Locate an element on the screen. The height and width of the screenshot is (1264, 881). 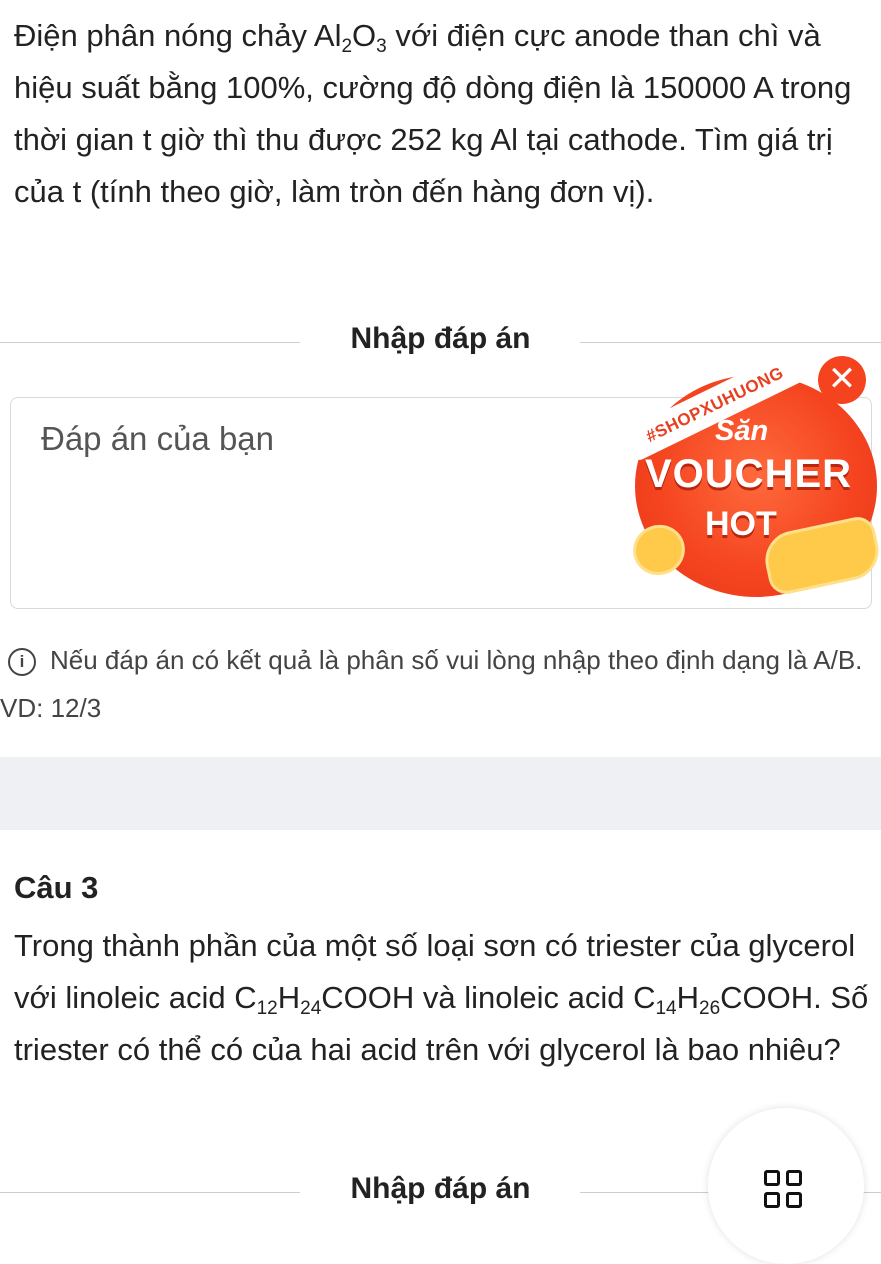
close-icon: ✕ is located at coordinates (842, 380).